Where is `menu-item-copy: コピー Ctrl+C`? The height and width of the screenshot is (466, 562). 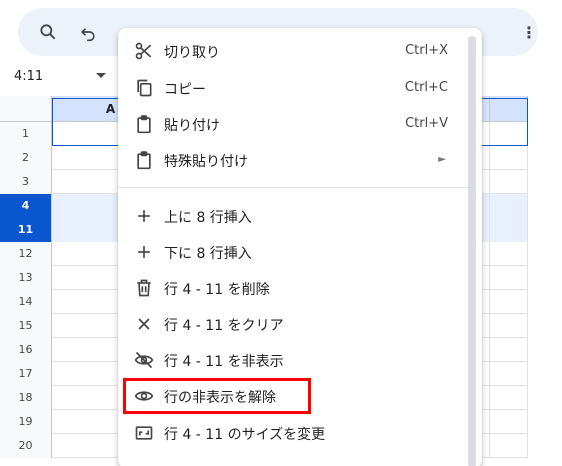 menu-item-copy: コピー Ctrl+C is located at coordinates (300, 88).